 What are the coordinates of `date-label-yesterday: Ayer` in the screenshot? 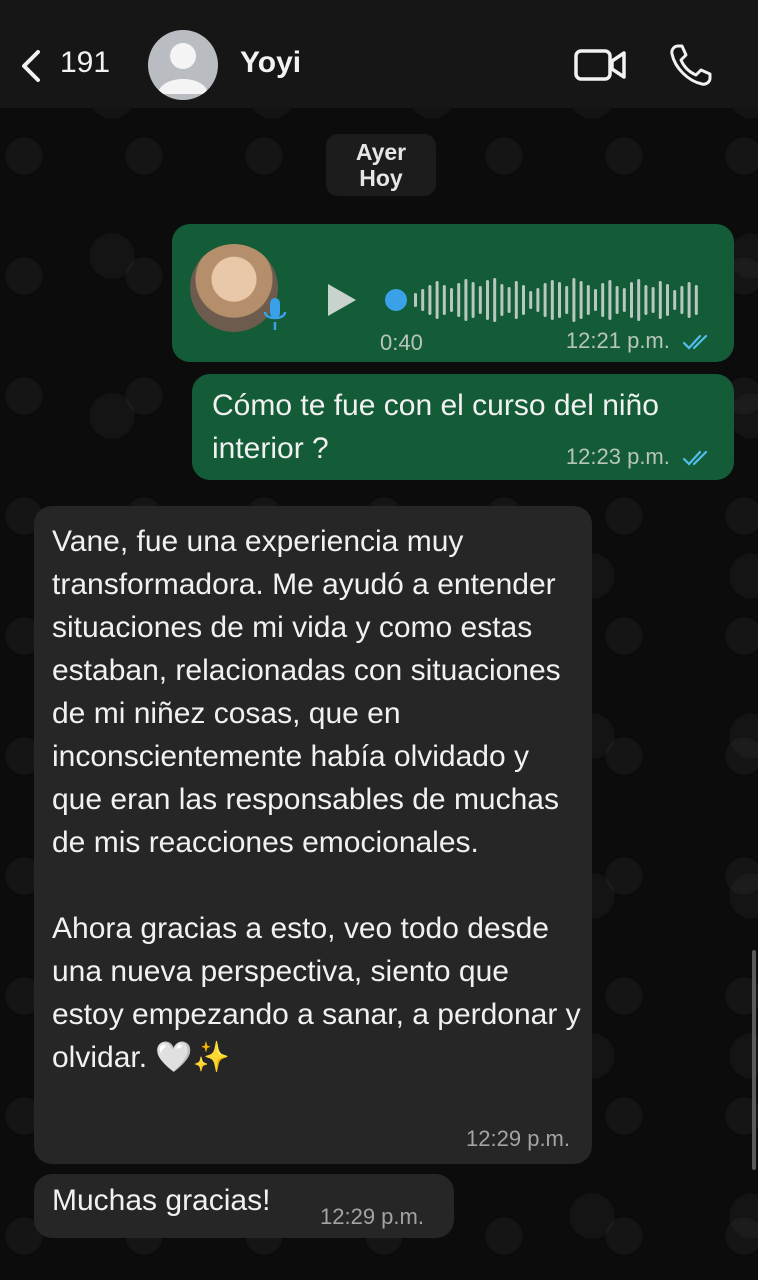 It's located at (381, 152).